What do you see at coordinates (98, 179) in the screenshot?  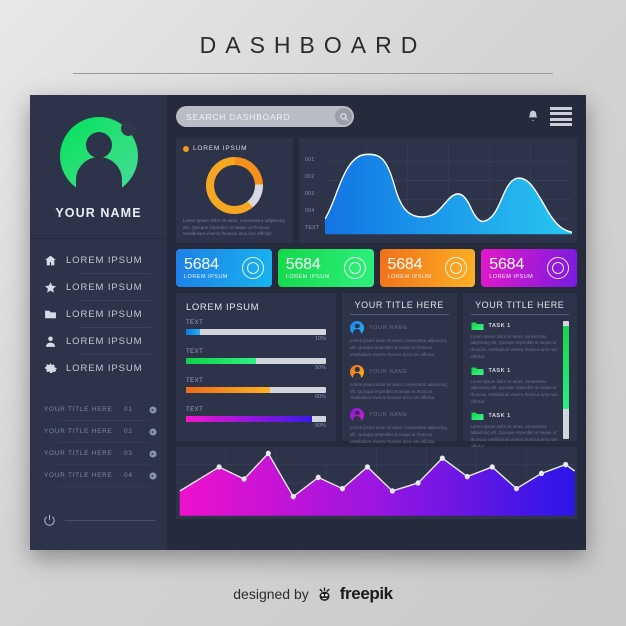 I see `avatar-body-shape` at bounding box center [98, 179].